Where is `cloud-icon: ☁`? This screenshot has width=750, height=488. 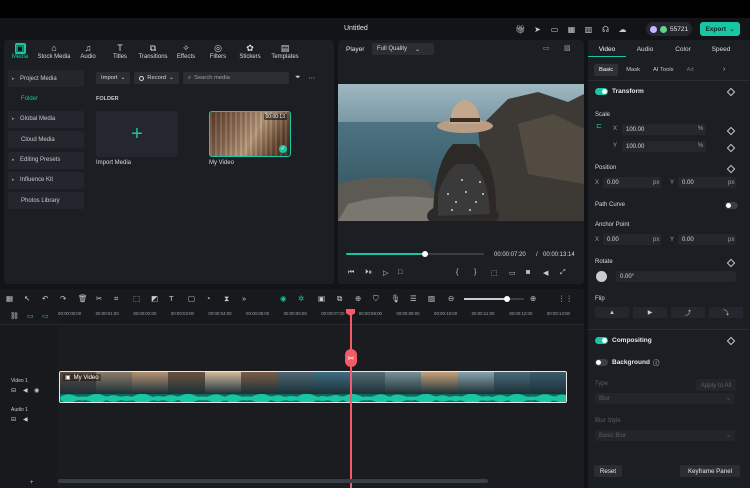 cloud-icon: ☁ is located at coordinates (622, 29).